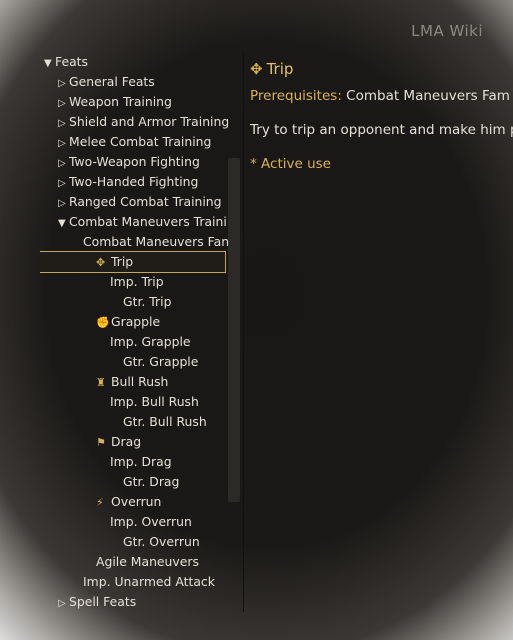  Describe the element at coordinates (151, 482) in the screenshot. I see `tree-node-gtr-drag: Gtr. Drag` at that location.